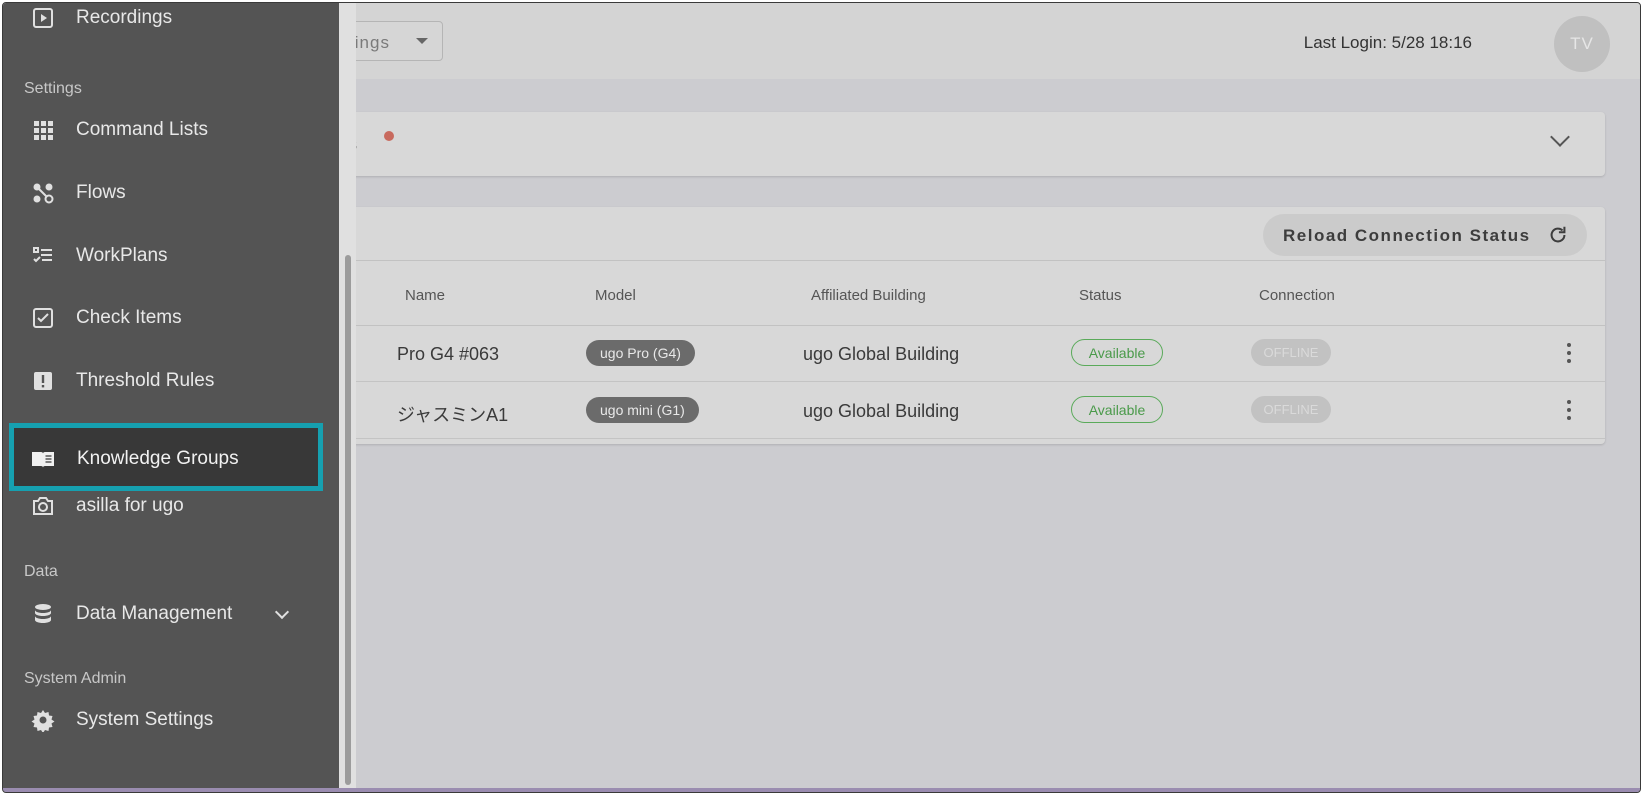 This screenshot has width=1643, height=795. What do you see at coordinates (75, 678) in the screenshot?
I see `section-title-system-admin: System Admin` at bounding box center [75, 678].